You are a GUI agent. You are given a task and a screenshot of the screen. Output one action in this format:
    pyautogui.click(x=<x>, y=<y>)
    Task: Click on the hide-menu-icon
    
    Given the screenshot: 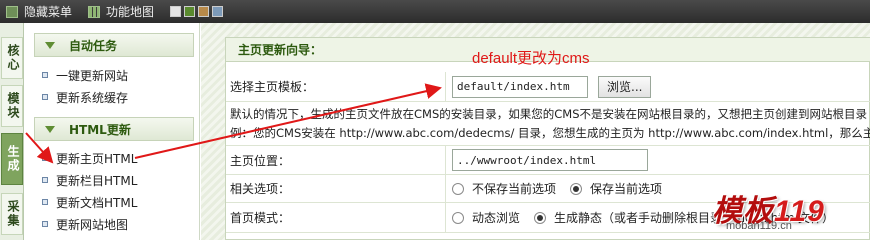 What is the action you would take?
    pyautogui.click(x=12, y=11)
    